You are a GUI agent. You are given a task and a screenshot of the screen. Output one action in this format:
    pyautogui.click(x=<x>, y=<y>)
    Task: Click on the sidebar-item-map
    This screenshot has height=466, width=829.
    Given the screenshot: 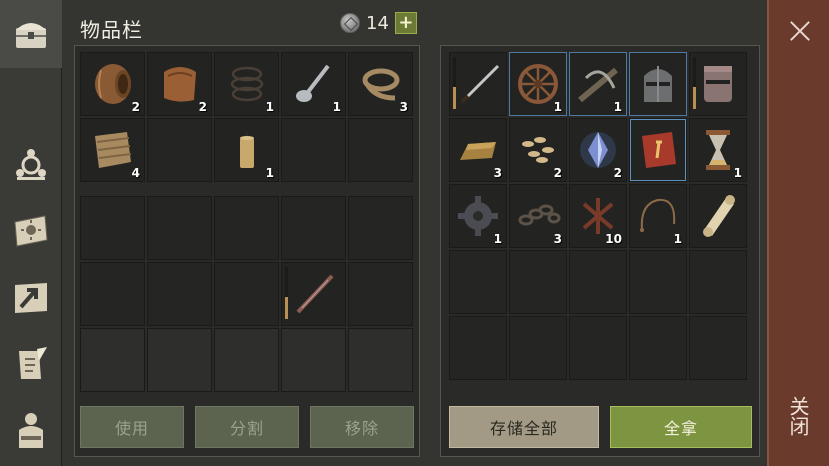 What is the action you would take?
    pyautogui.click(x=31, y=297)
    